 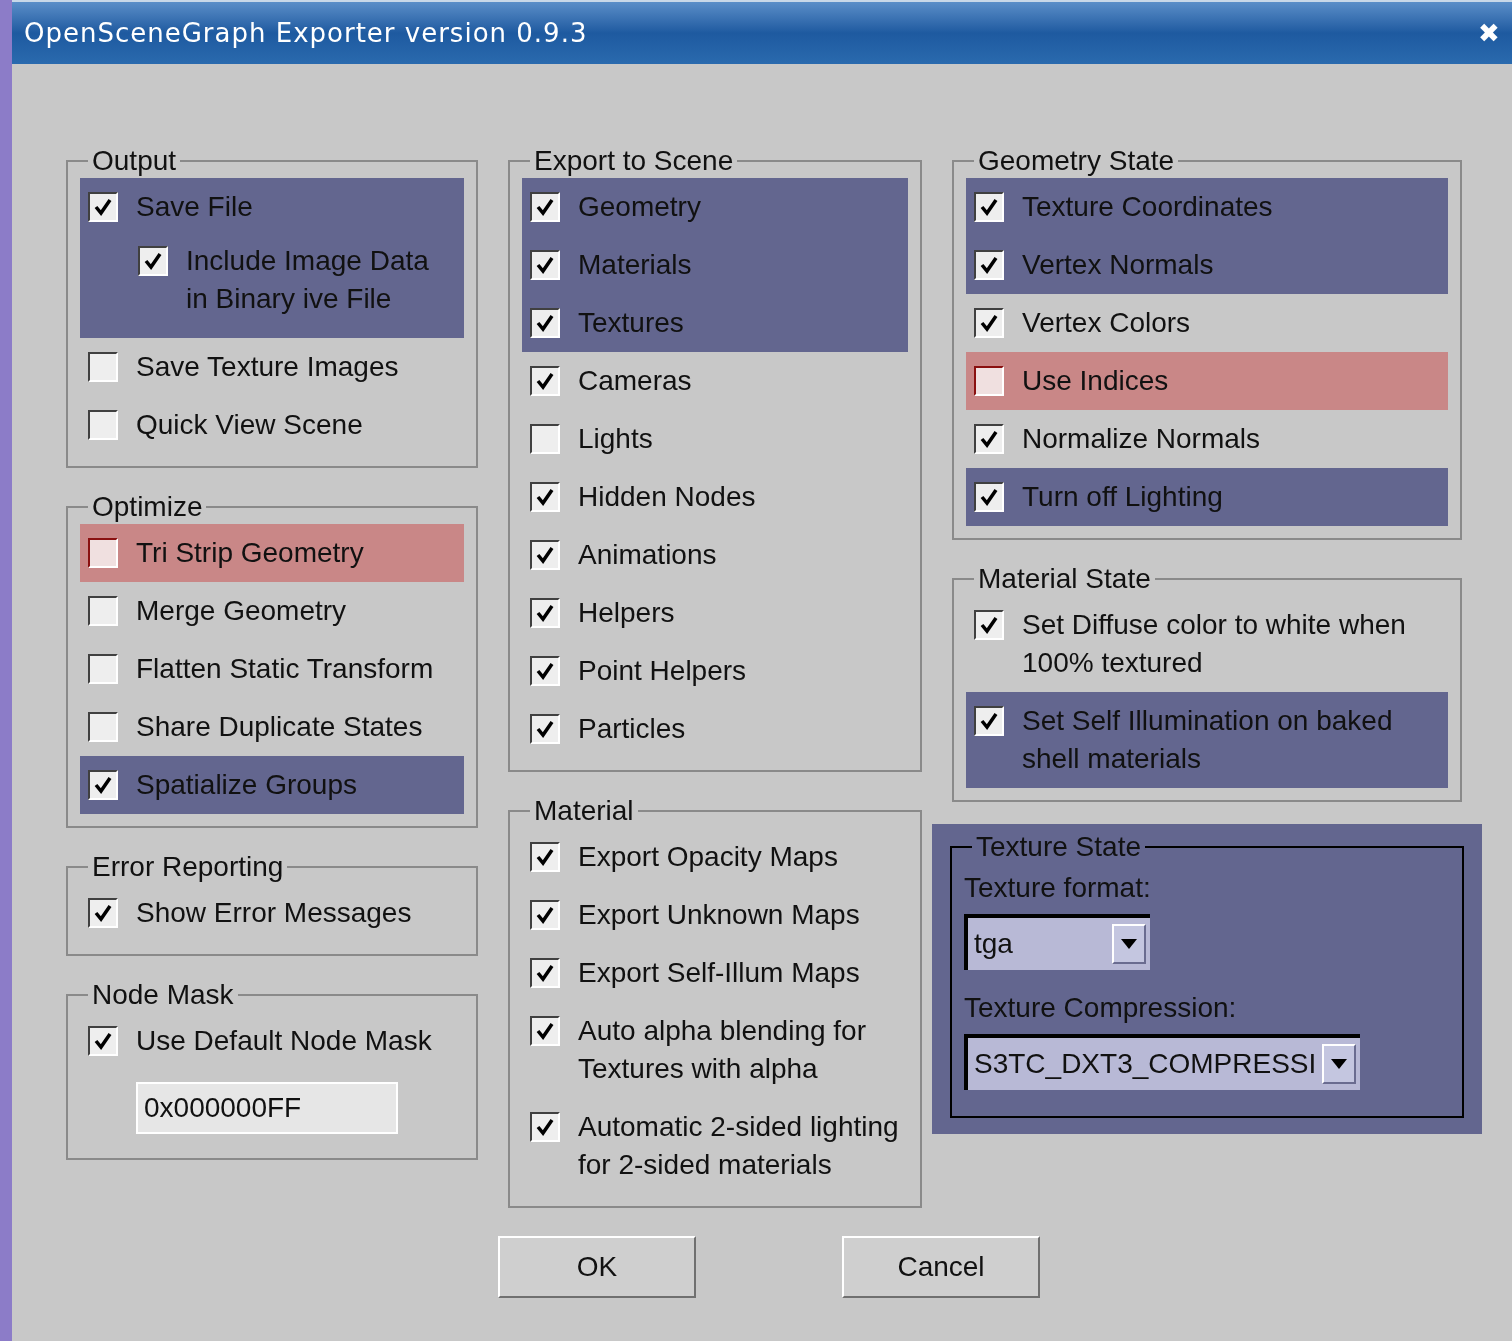 I want to click on checkbox-label: Share Duplicate States, so click(x=279, y=727).